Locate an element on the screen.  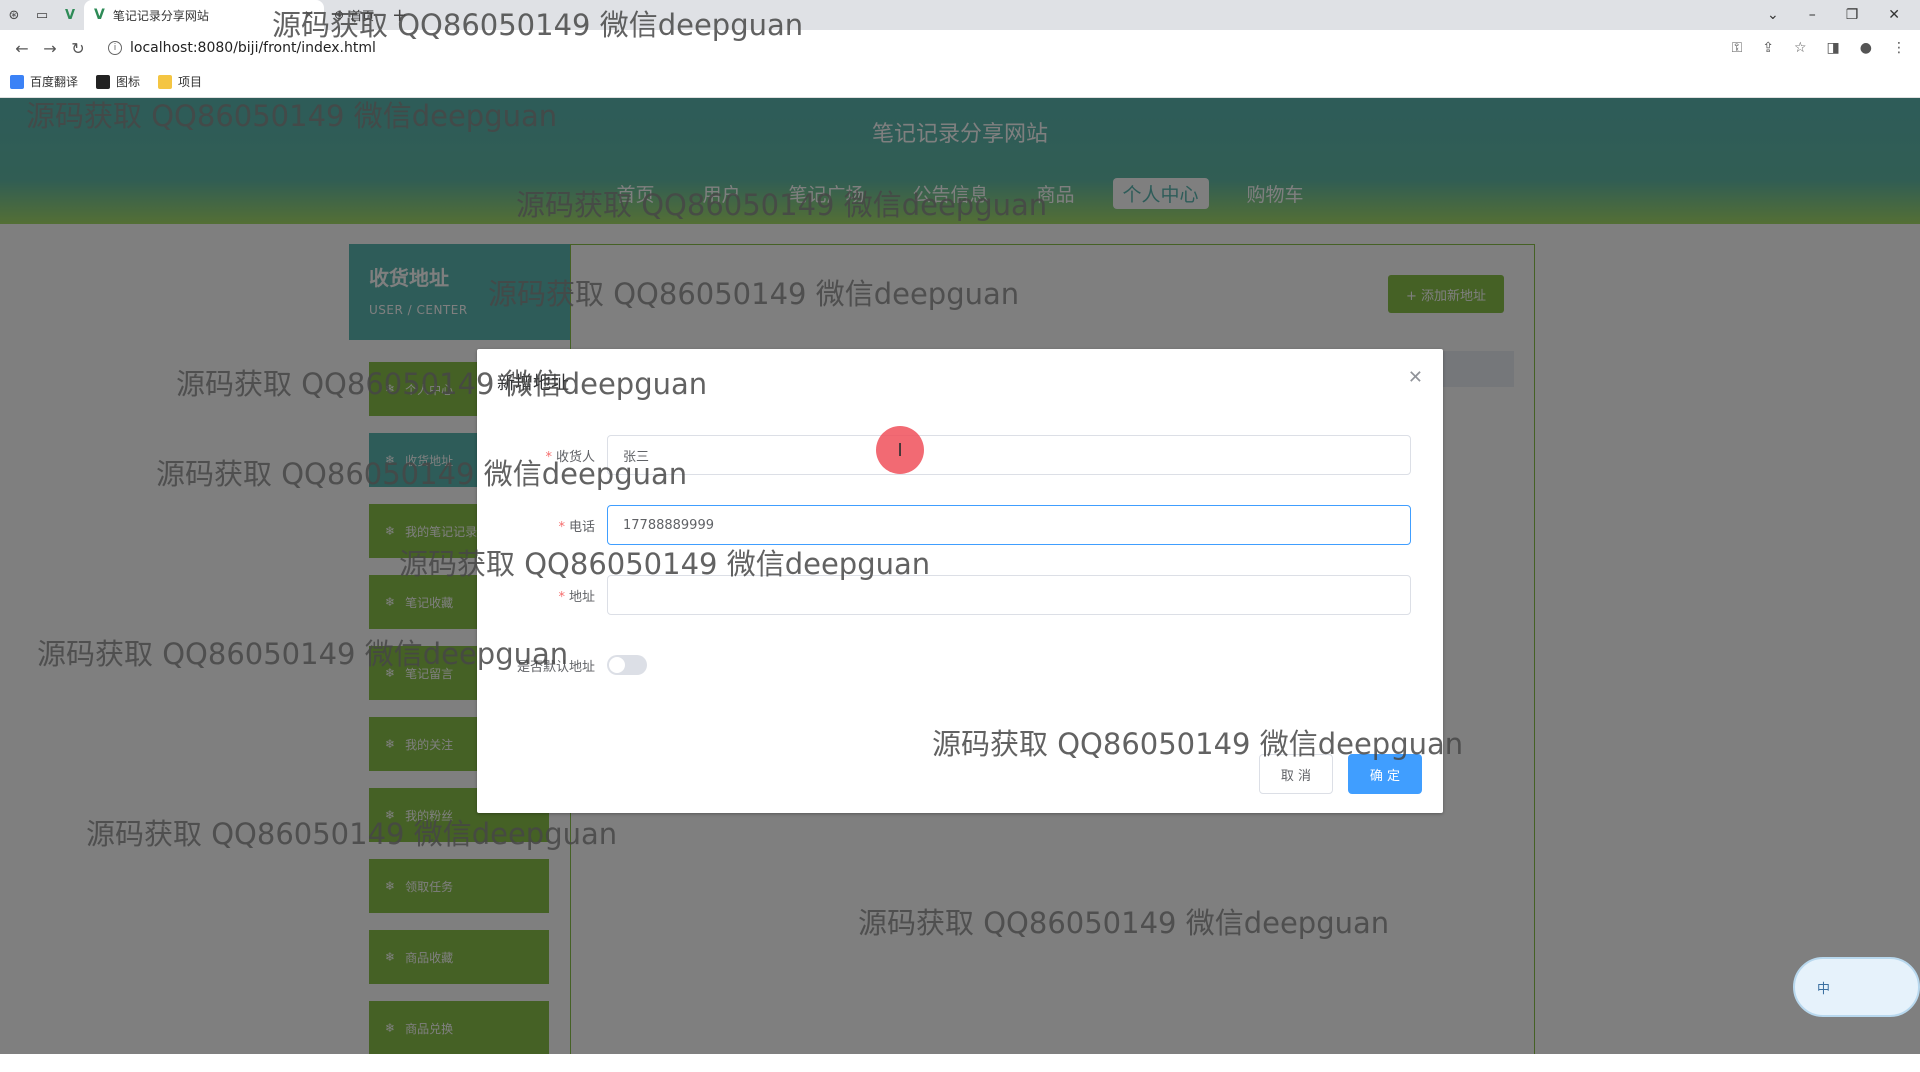
bookmark-item: 图标 is located at coordinates (118, 81).